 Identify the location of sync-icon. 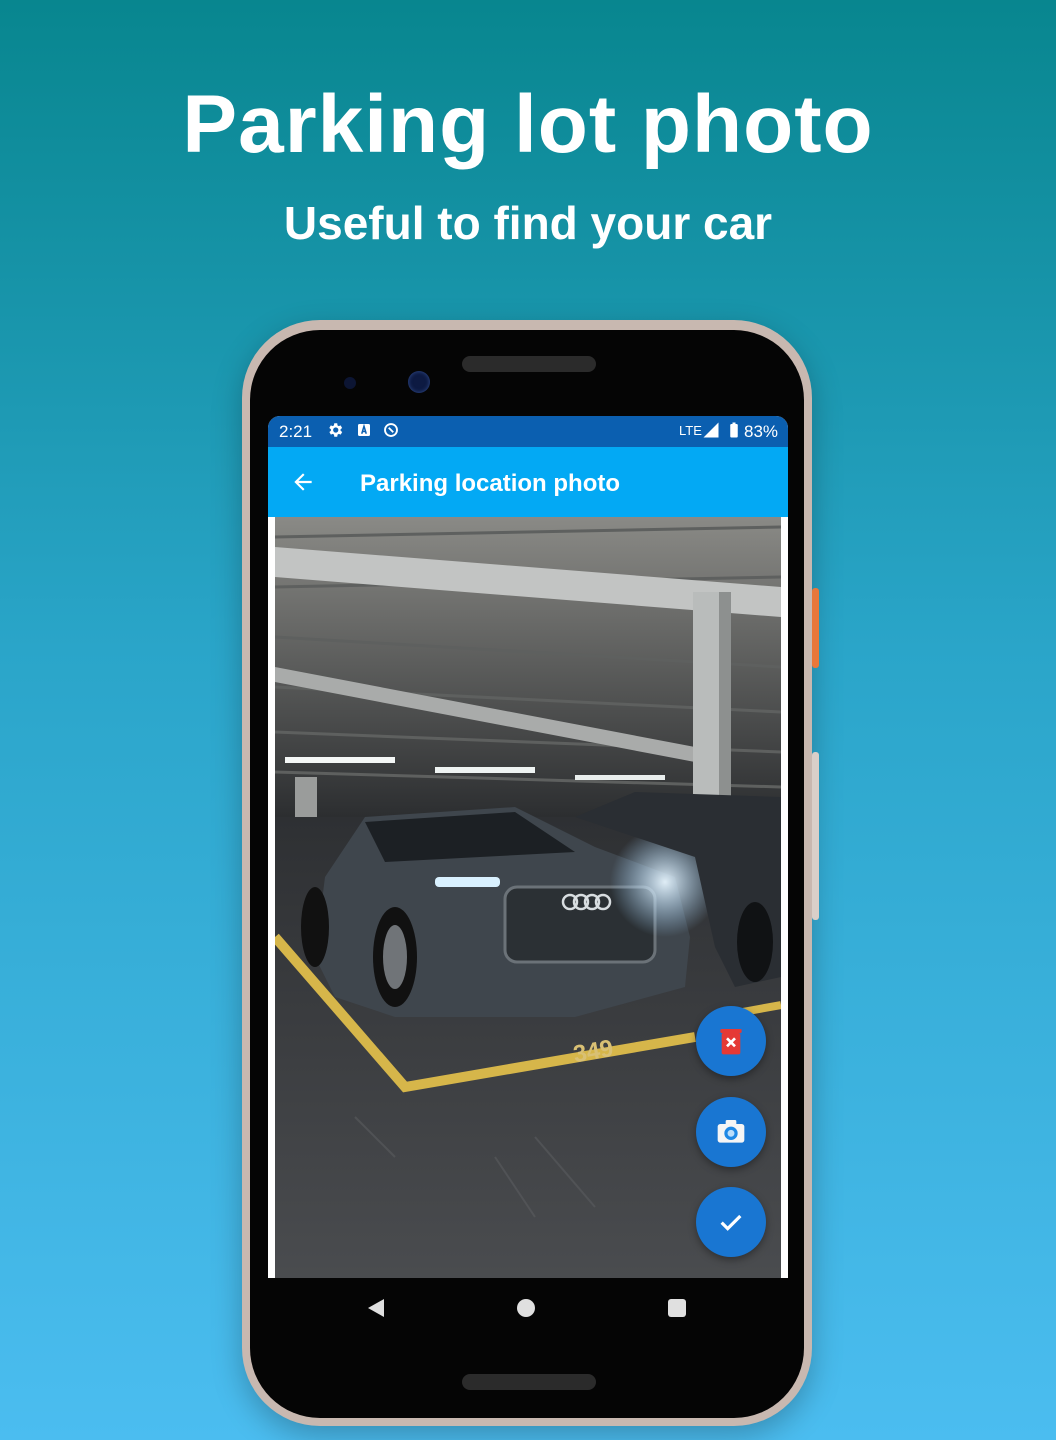
(391, 430).